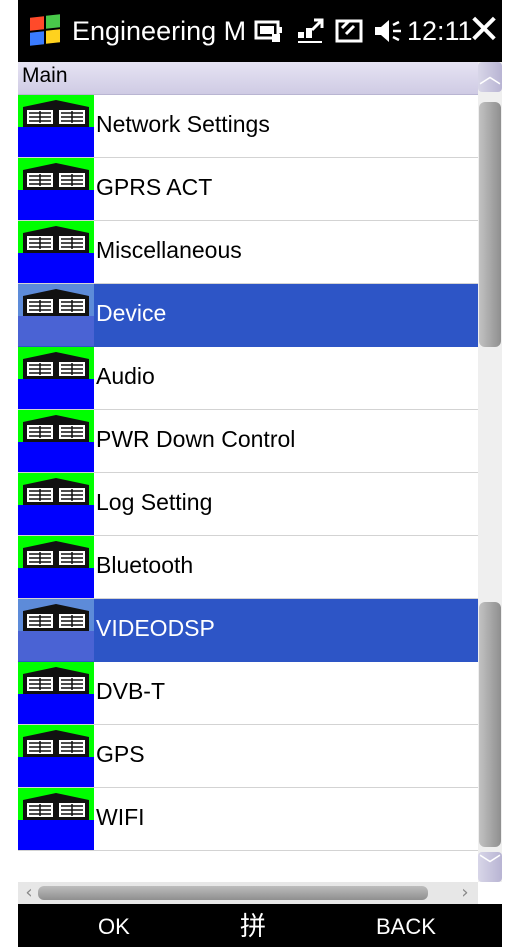 Image resolution: width=512 pixels, height=947 pixels. What do you see at coordinates (47, 30) in the screenshot?
I see `windows-flag-icon` at bounding box center [47, 30].